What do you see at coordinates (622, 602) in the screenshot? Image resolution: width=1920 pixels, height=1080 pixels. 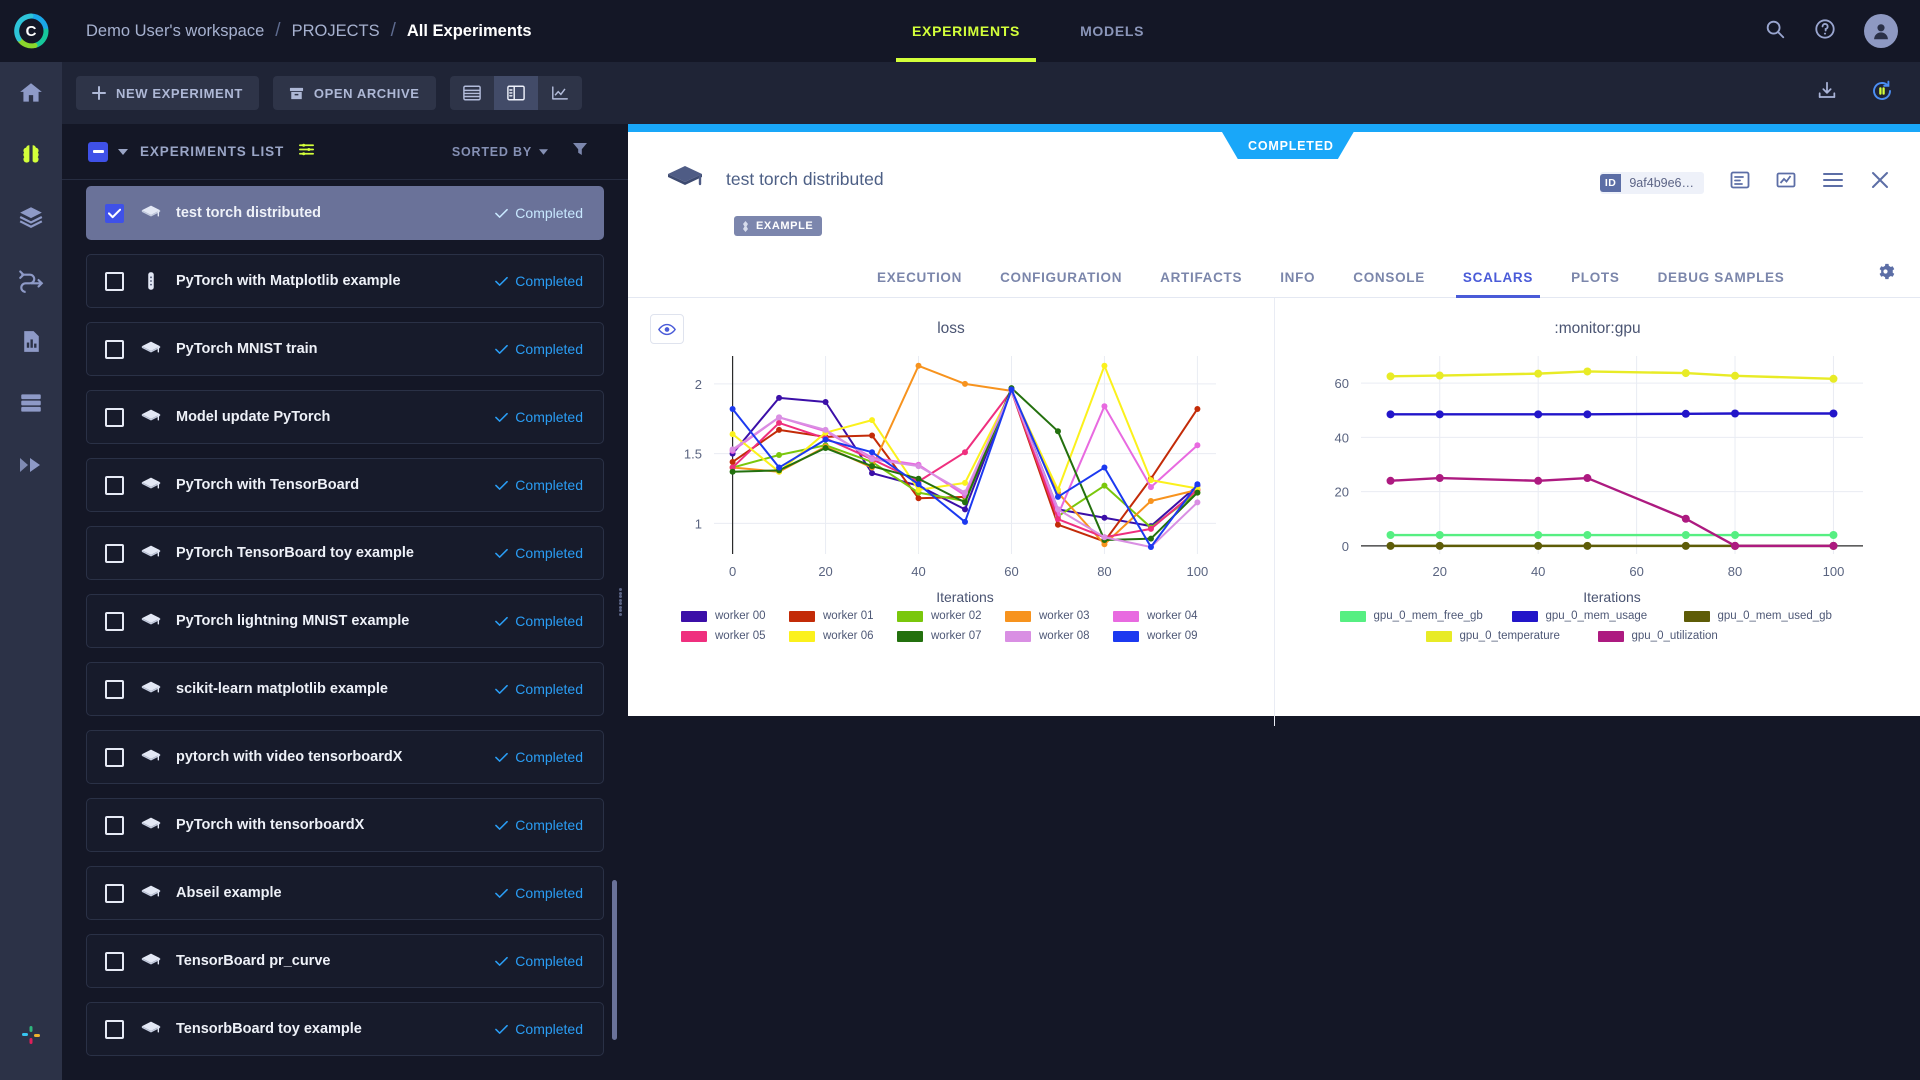 I see `panel-resize-handle` at bounding box center [622, 602].